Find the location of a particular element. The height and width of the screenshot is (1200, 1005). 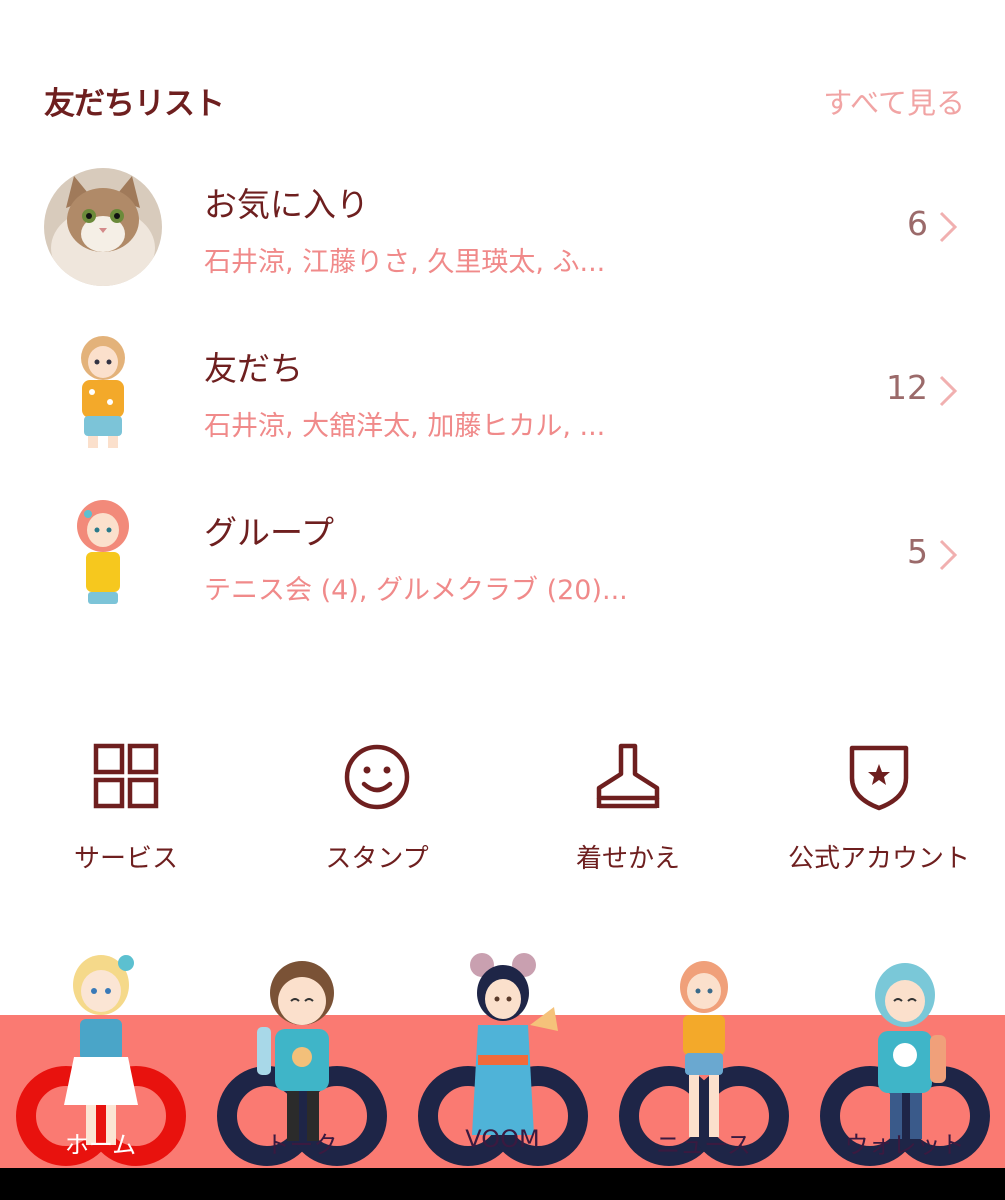

brush-icon is located at coordinates (628, 776).